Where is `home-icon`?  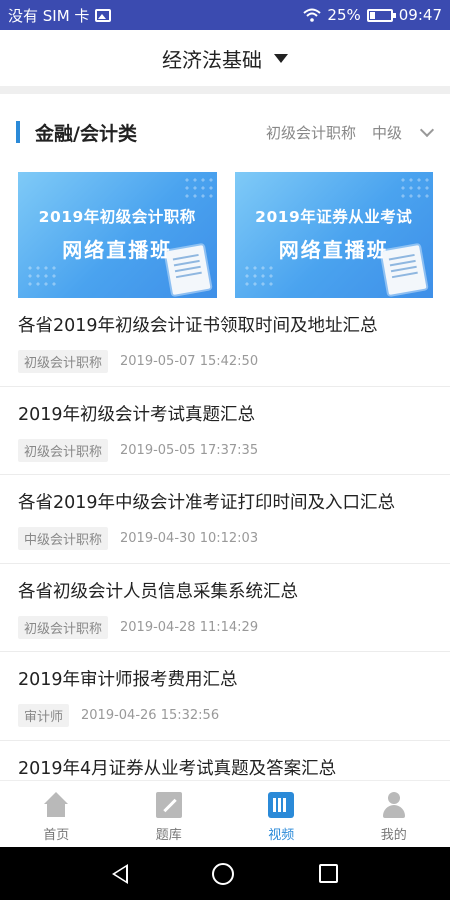 home-icon is located at coordinates (56, 805).